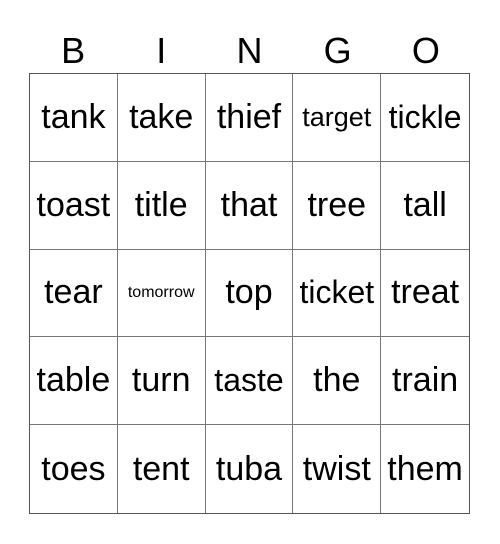 This screenshot has width=500, height=544. I want to click on header-letter-n: N, so click(249, 50).